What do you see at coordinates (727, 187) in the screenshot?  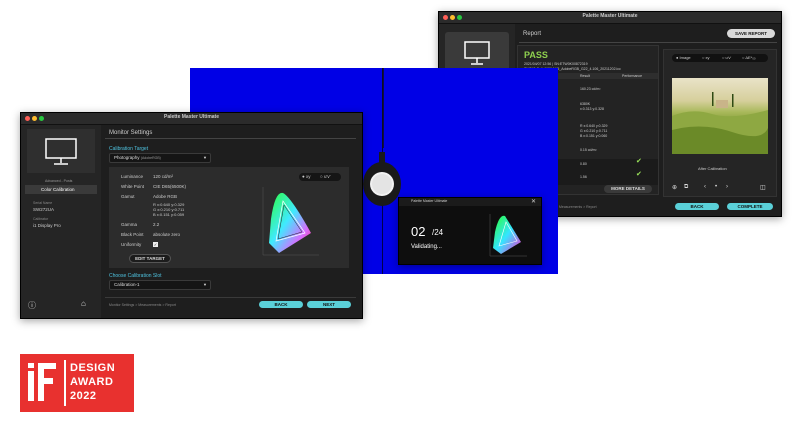 I see `next-arrow-icon: ›` at bounding box center [727, 187].